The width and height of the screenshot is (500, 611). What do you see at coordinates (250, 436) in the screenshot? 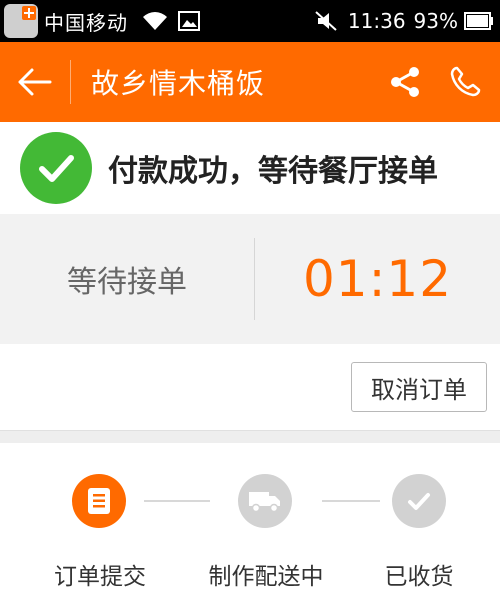
I see `section-separator` at bounding box center [250, 436].